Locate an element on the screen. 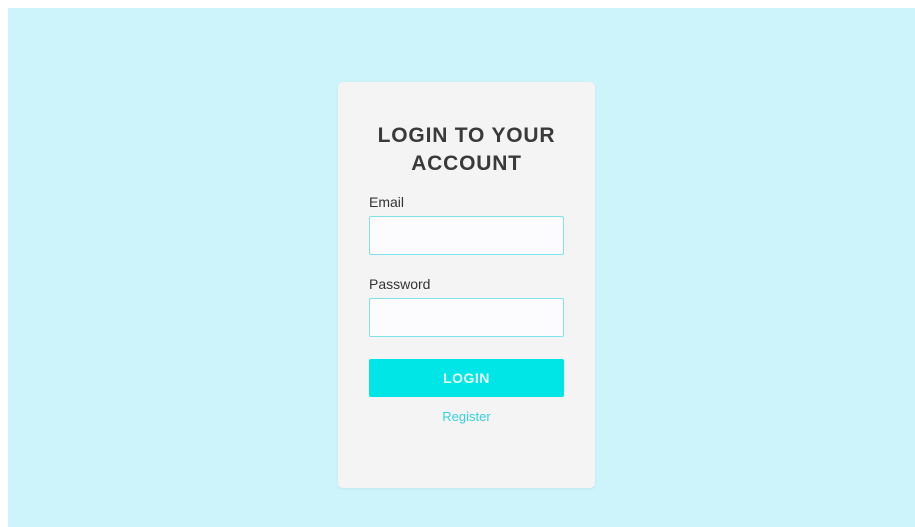 This screenshot has width=915, height=527. email-label: Email is located at coordinates (387, 202).